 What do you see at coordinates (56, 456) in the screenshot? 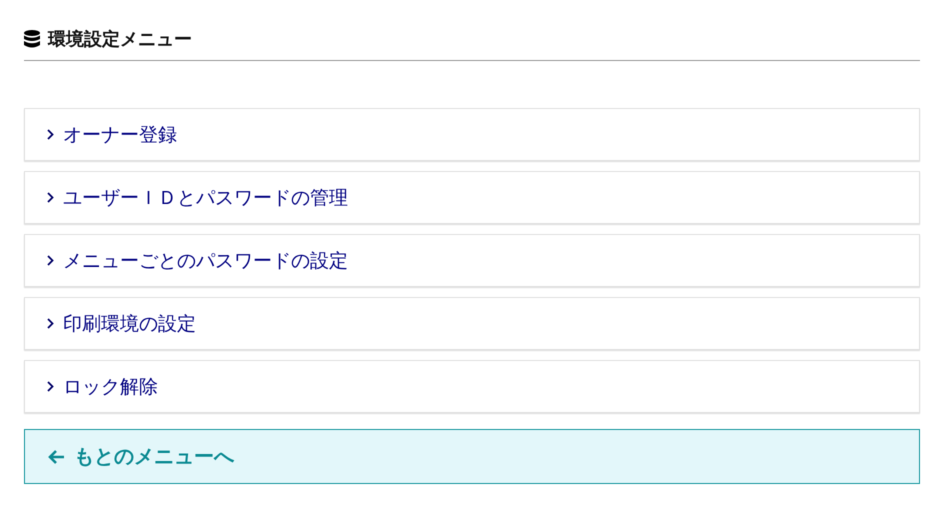
I see `back-arrow-icon` at bounding box center [56, 456].